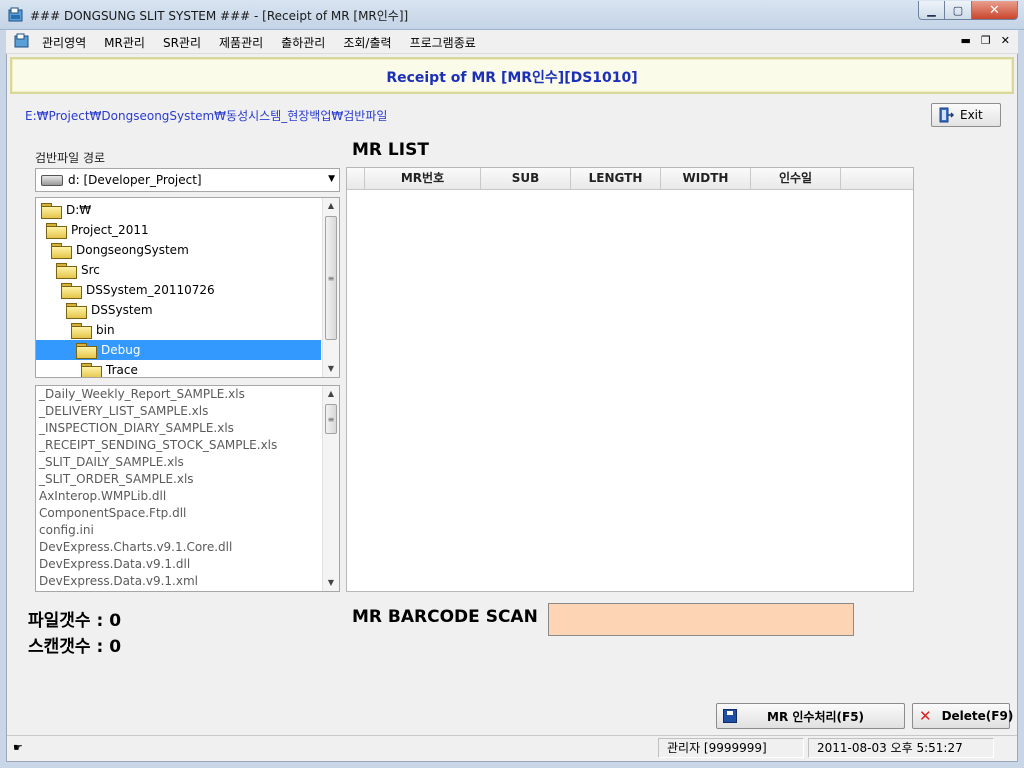 This screenshot has width=1024, height=768. What do you see at coordinates (178, 310) in the screenshot?
I see `tree-node: DSSystem` at bounding box center [178, 310].